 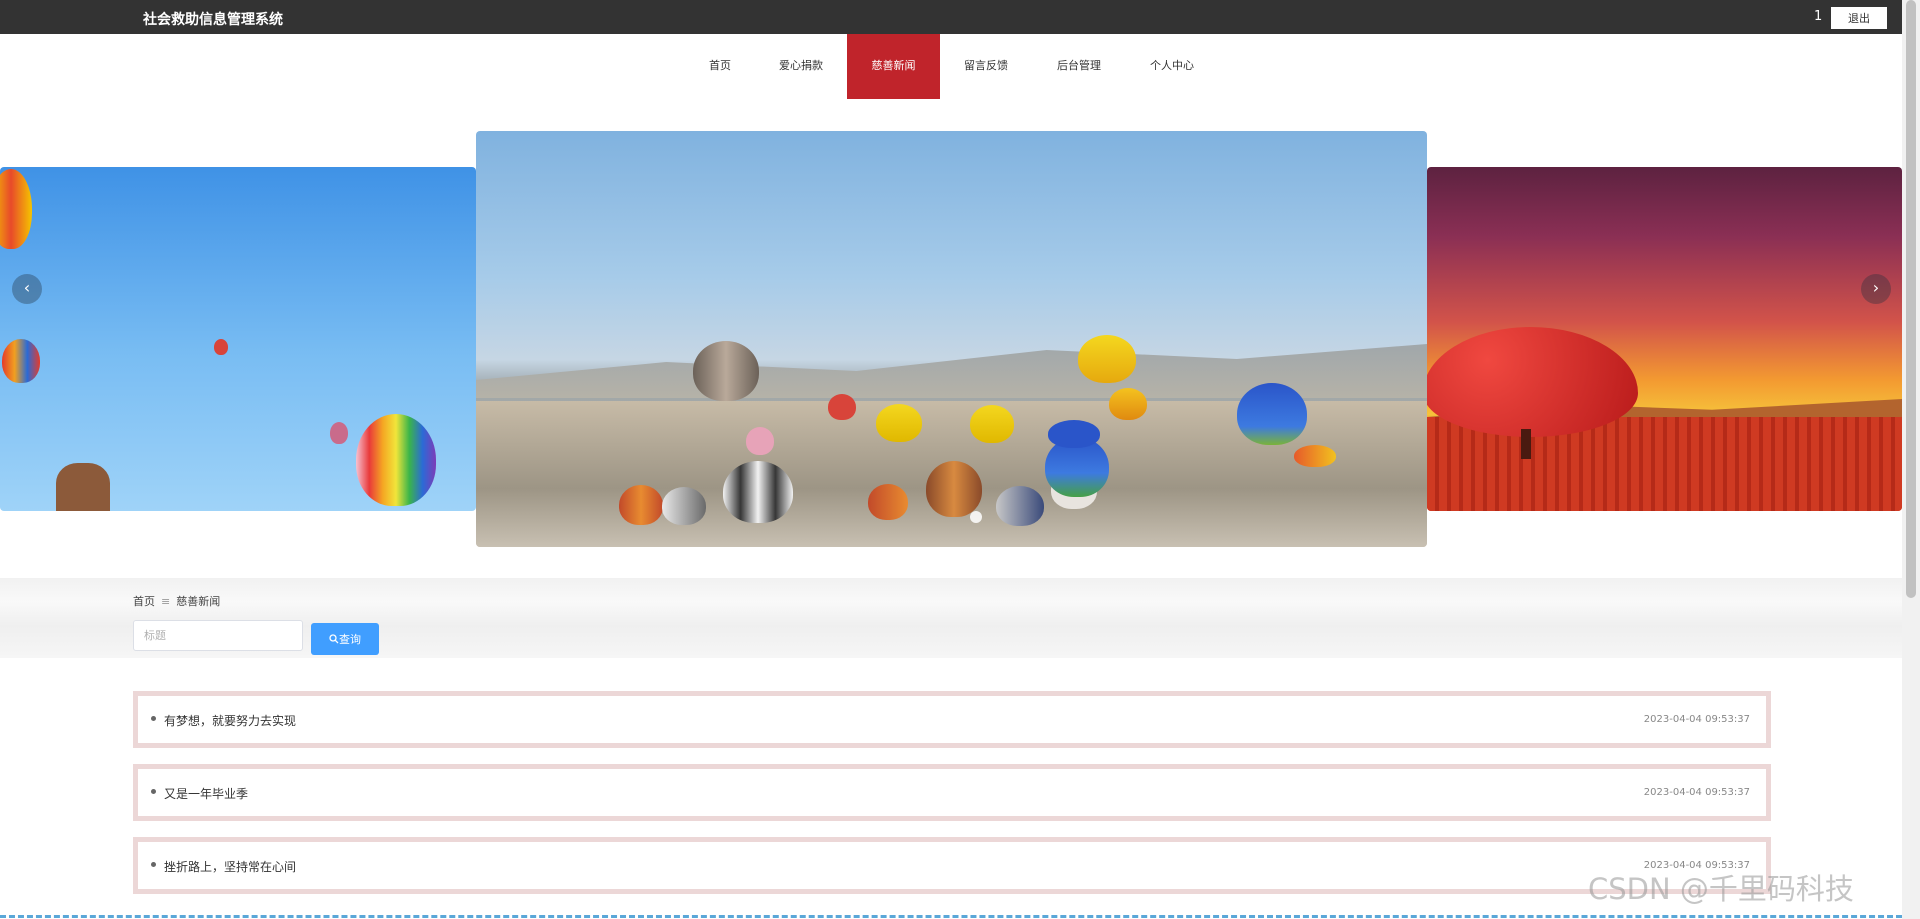 What do you see at coordinates (230, 866) in the screenshot?
I see `news-title: 挫折路上，坚持常在心间` at bounding box center [230, 866].